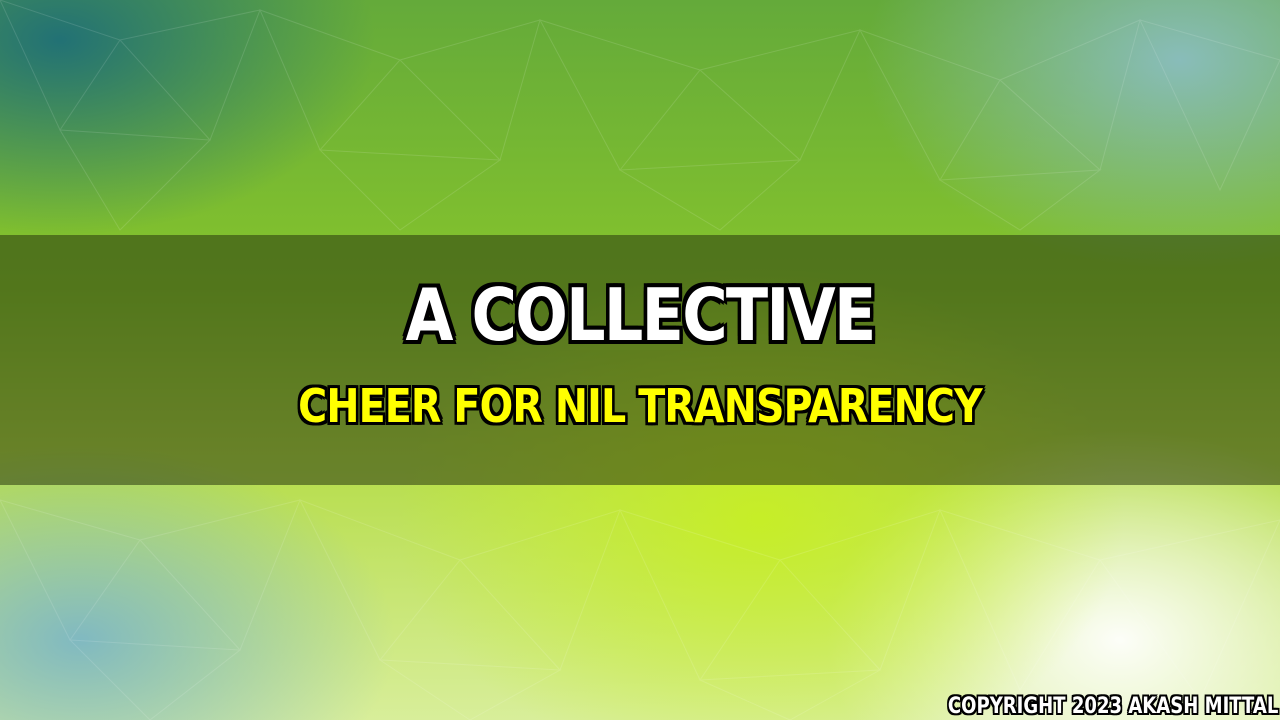 The image size is (1280, 720). Describe the element at coordinates (640, 406) in the screenshot. I see `page-subtitle: CHEER FOR NIL TRANSPARENCY` at that location.